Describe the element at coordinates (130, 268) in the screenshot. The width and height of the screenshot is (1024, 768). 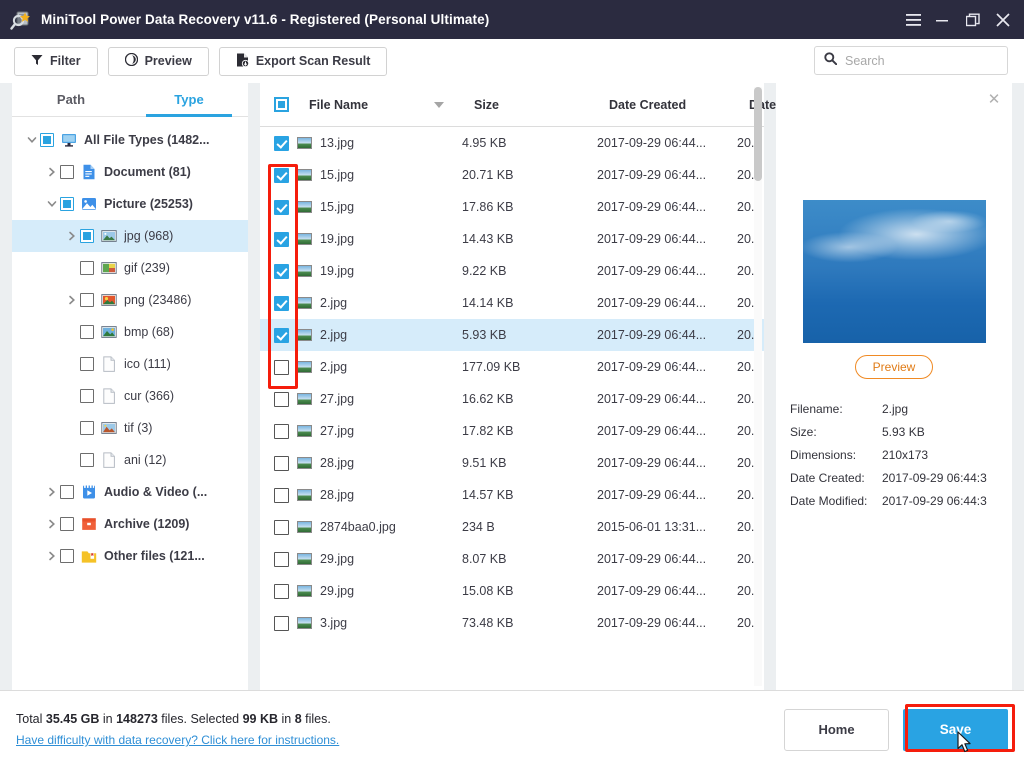
I see `tree-item-gif: gif (239)` at that location.